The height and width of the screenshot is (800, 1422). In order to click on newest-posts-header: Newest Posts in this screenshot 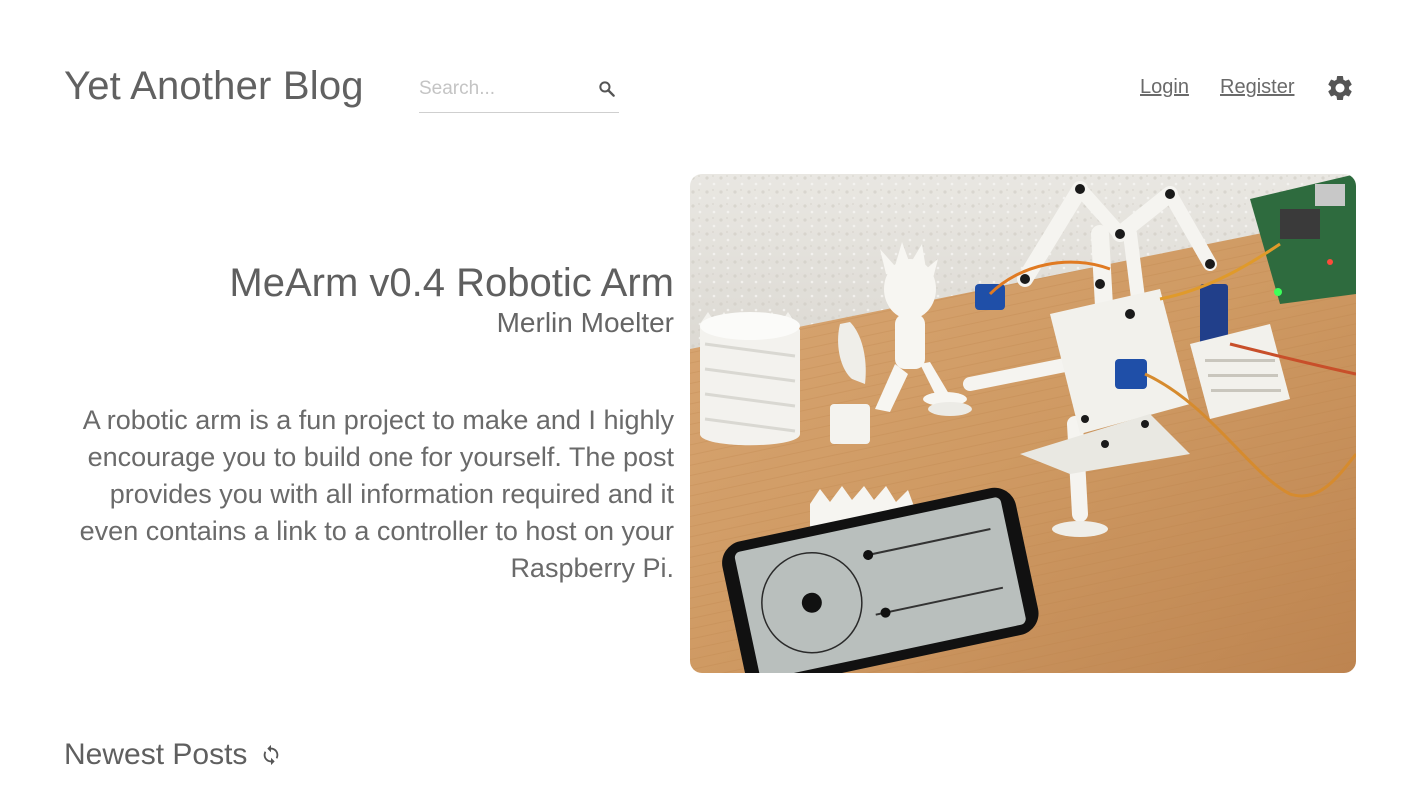, I will do `click(173, 758)`.